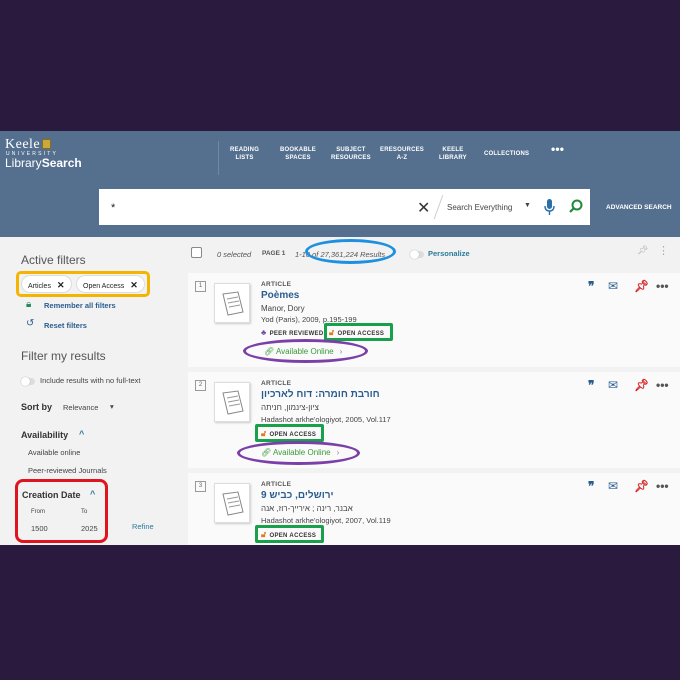  What do you see at coordinates (351, 154) in the screenshot?
I see `nav-subject-resources: SUBJECT RESOURCES` at bounding box center [351, 154].